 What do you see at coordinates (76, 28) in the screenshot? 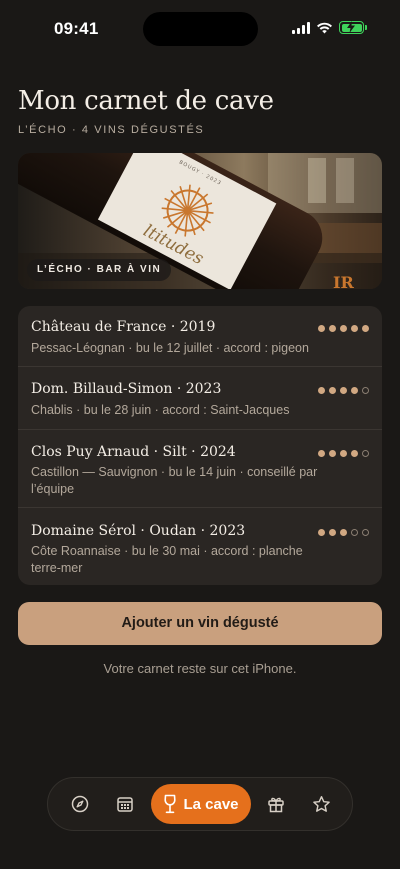
I see `status-time: 09:41` at bounding box center [76, 28].